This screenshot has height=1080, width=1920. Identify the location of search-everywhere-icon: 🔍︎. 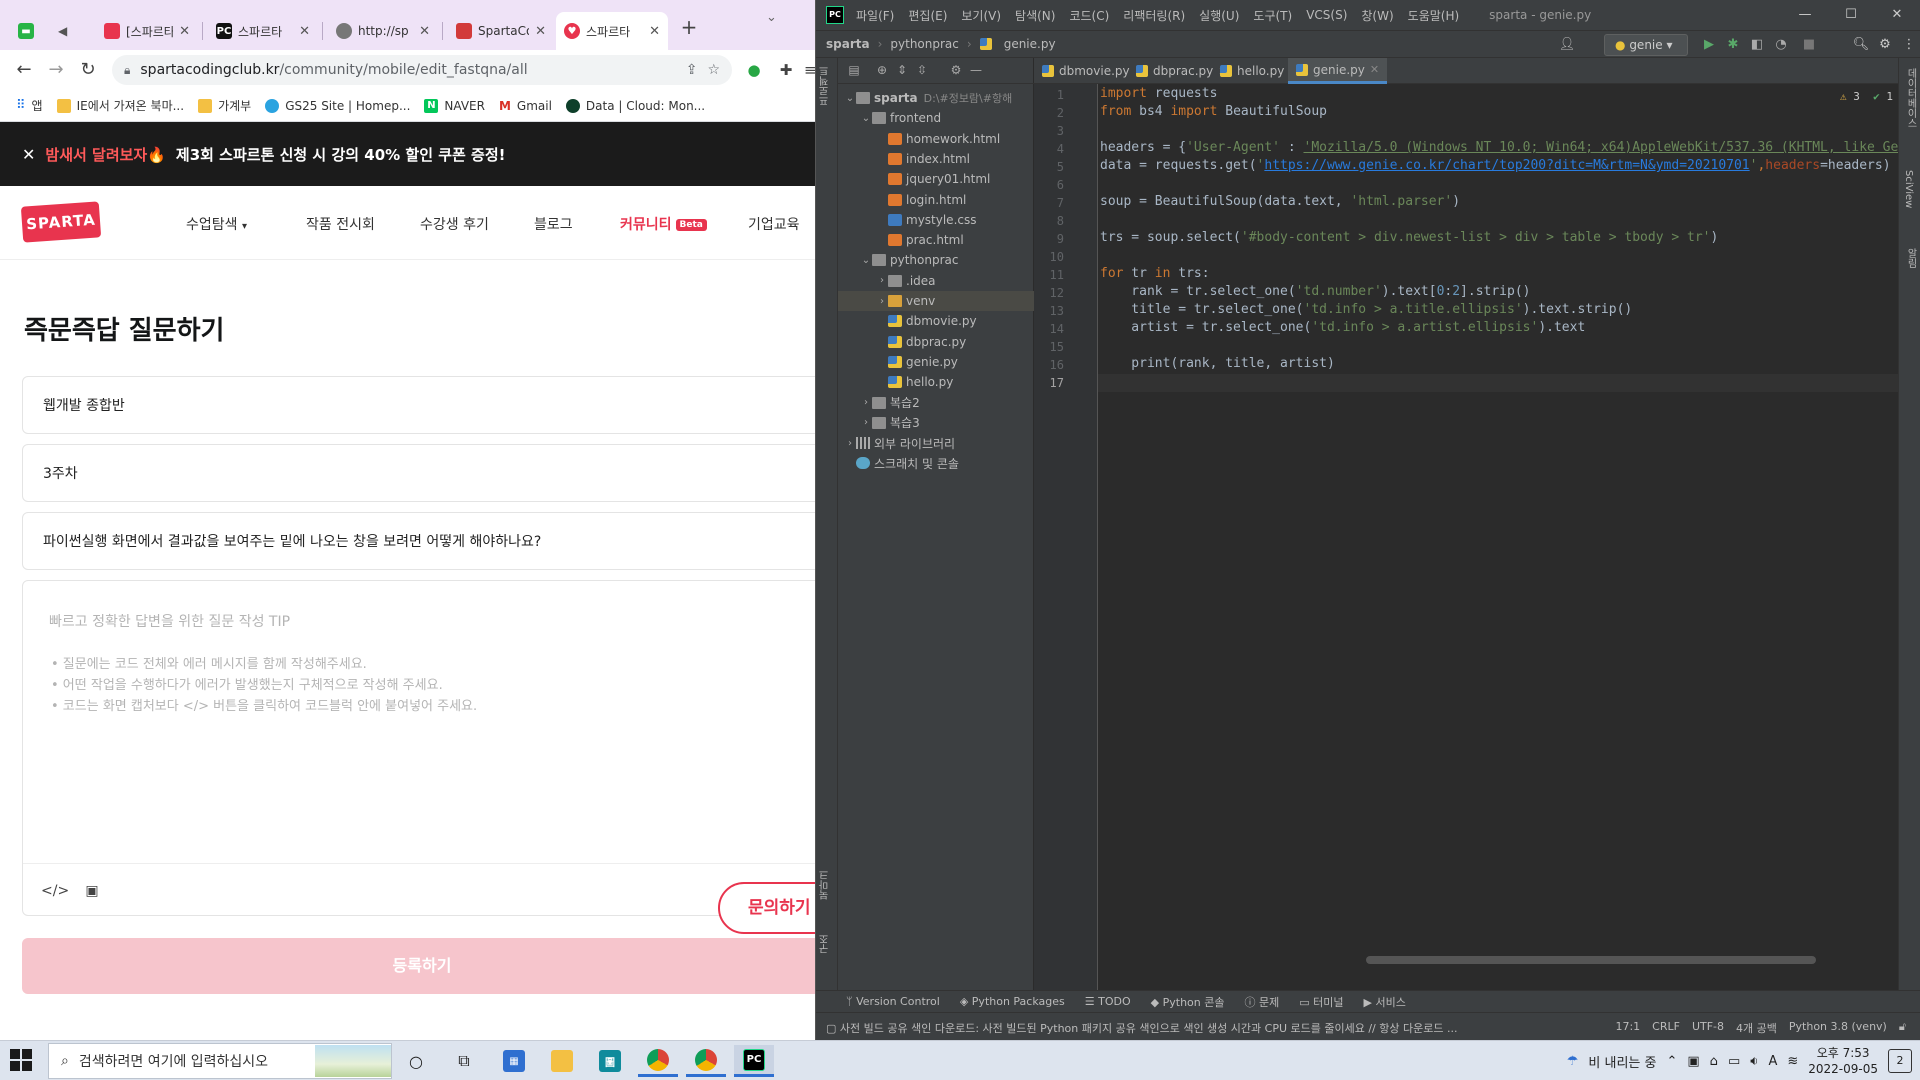
(1861, 45).